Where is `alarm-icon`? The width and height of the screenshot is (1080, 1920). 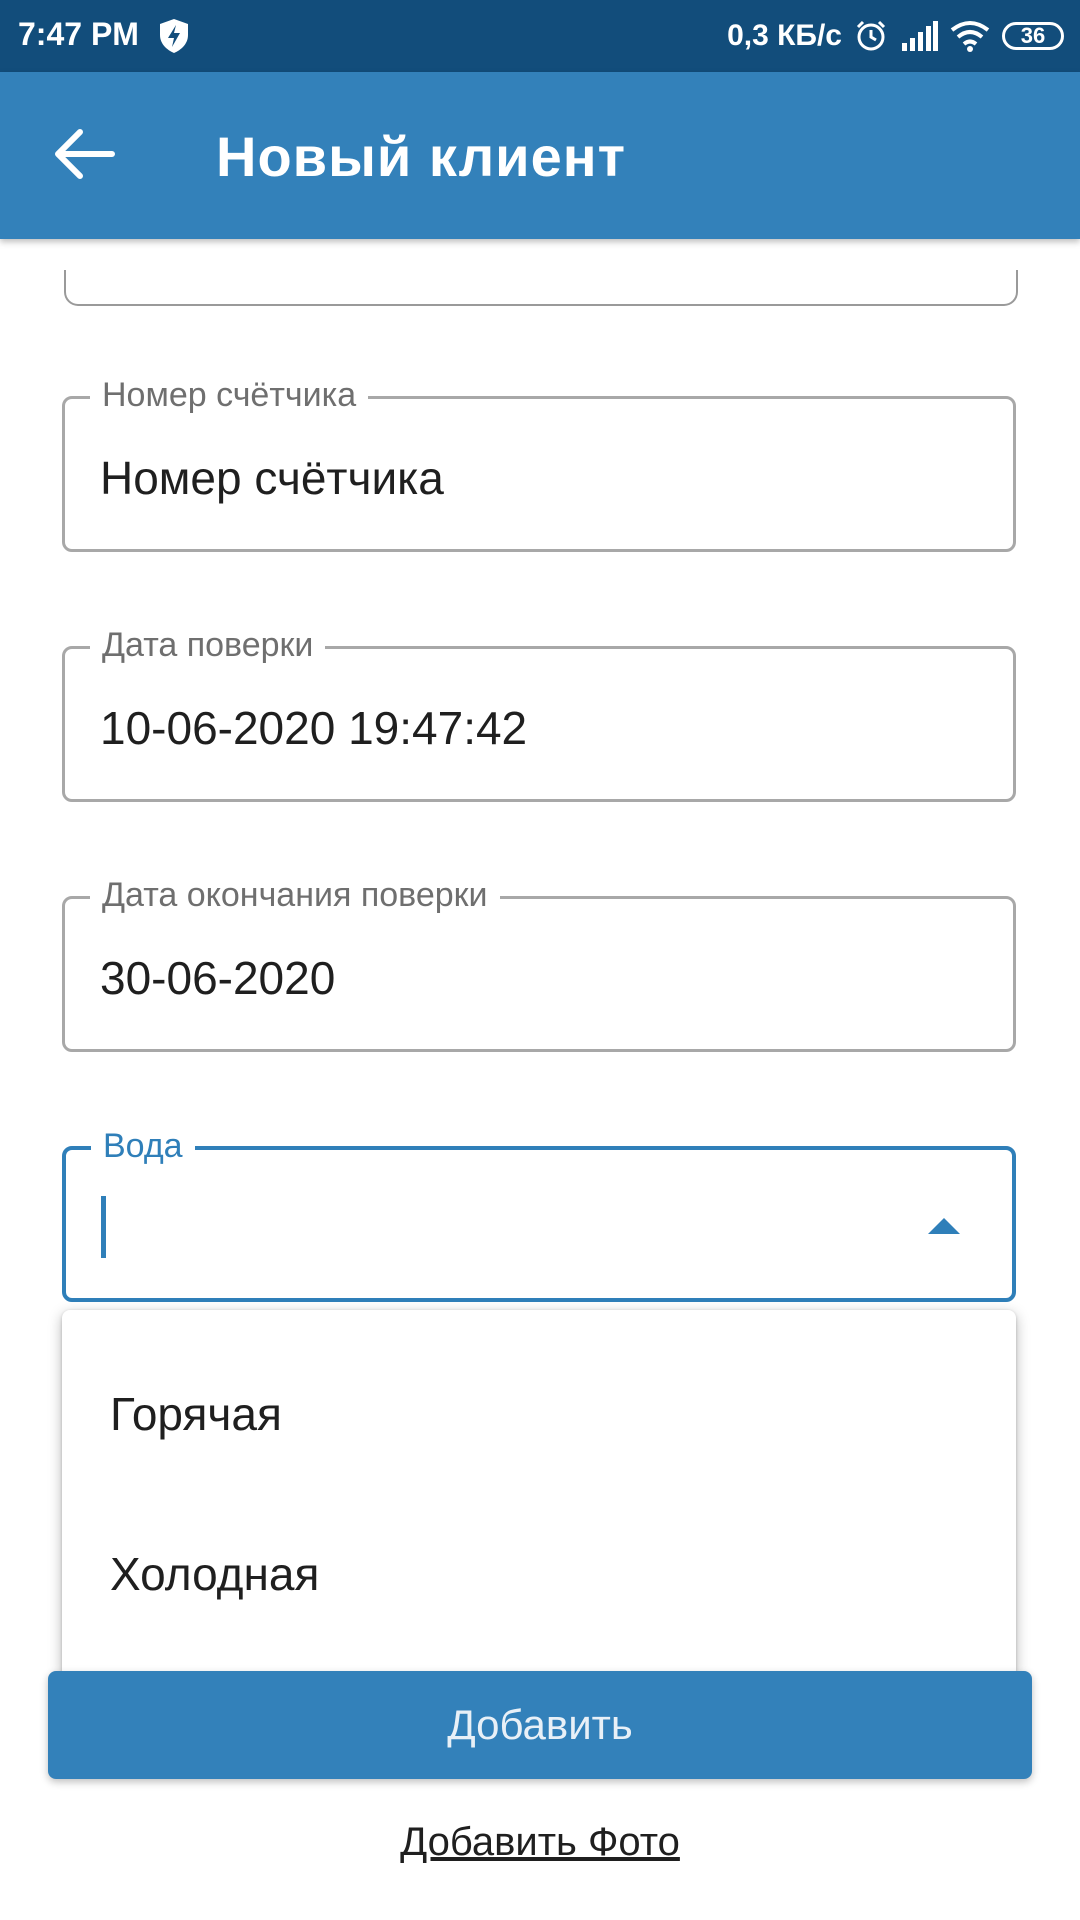 alarm-icon is located at coordinates (871, 35).